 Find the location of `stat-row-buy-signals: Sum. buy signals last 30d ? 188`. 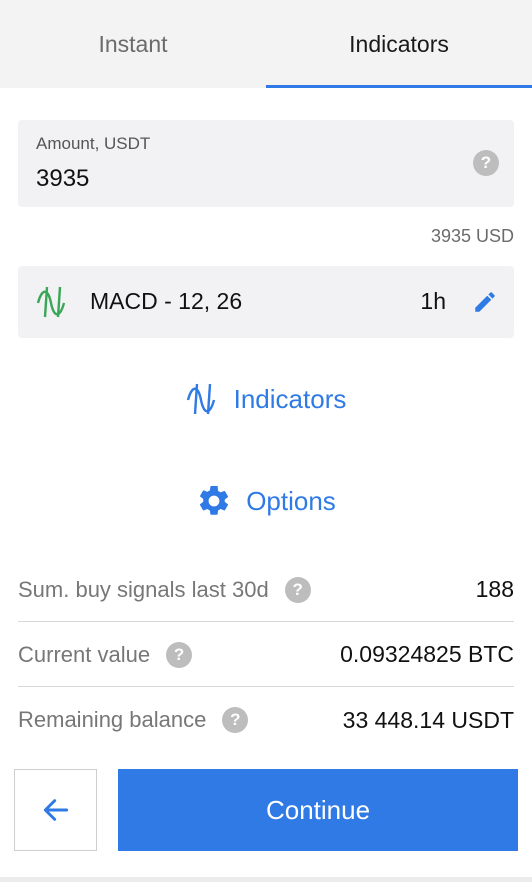

stat-row-buy-signals: Sum. buy signals last 30d ? 188 is located at coordinates (266, 590).